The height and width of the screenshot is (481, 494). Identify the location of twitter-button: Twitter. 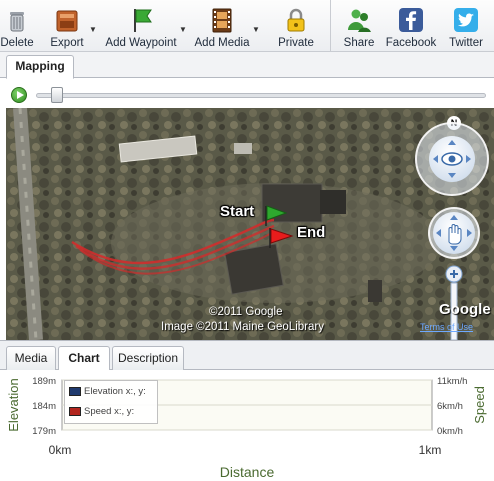
(466, 28).